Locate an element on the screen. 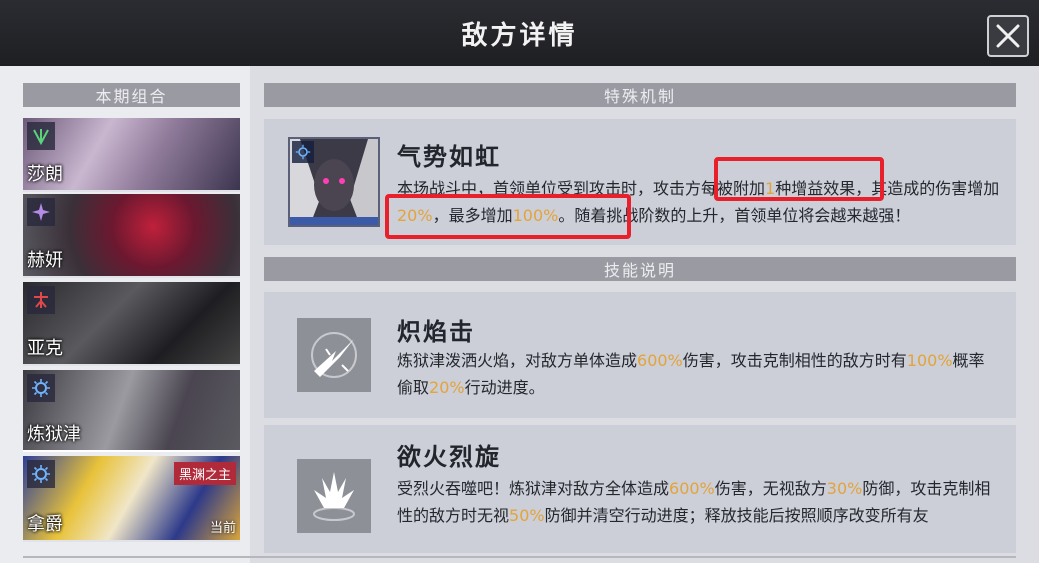 This screenshot has width=1039, height=563. mechanic-section-header: 特殊机制 is located at coordinates (640, 95).